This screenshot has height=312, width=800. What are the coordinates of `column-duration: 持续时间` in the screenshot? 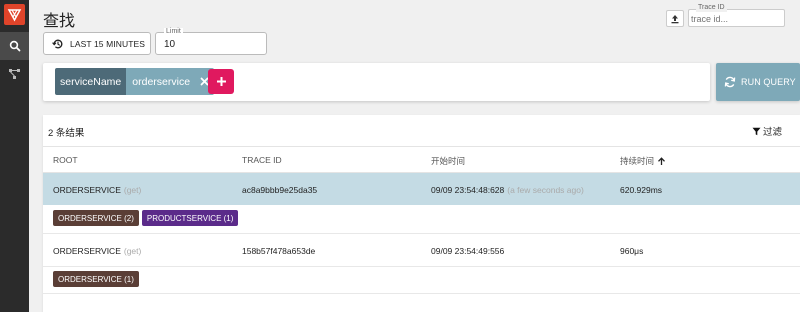 It's located at (643, 161).